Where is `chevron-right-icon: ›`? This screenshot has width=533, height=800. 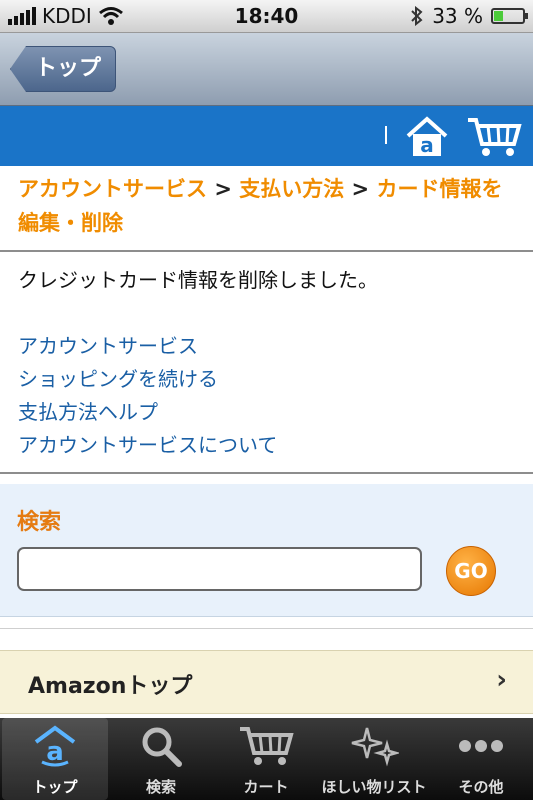
chevron-right-icon: › is located at coordinates (501, 680).